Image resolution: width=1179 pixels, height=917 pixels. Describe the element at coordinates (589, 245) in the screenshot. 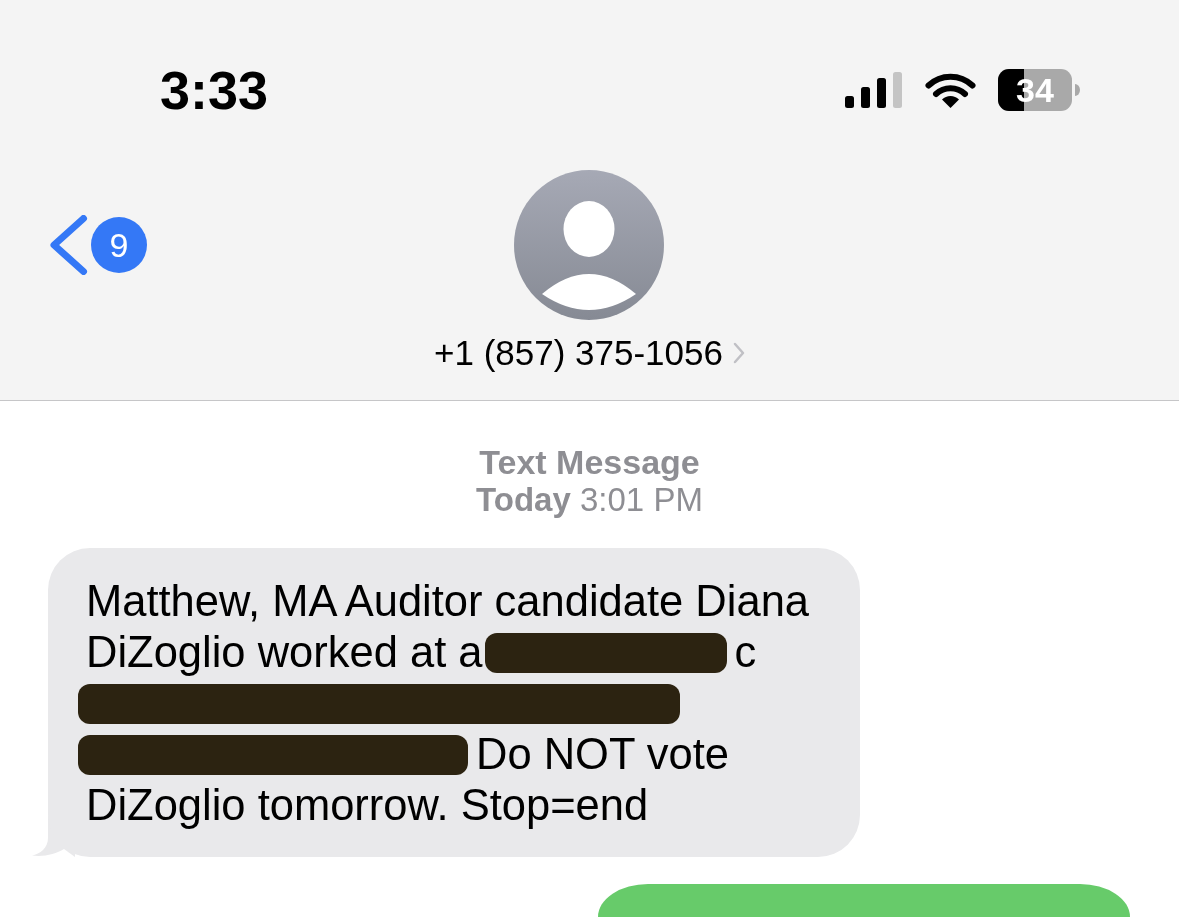

I see `person-avatar-icon` at that location.